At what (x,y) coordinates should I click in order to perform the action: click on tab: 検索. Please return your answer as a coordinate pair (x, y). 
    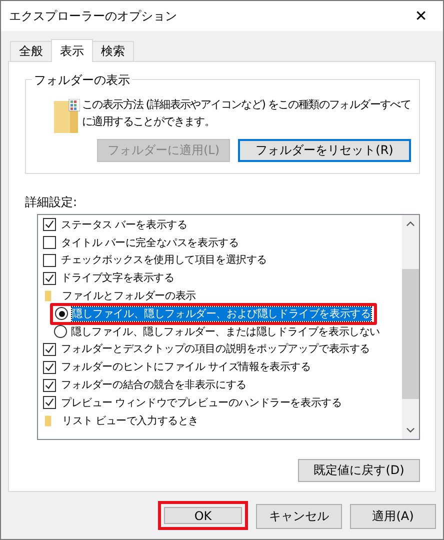
    Looking at the image, I should click on (113, 51).